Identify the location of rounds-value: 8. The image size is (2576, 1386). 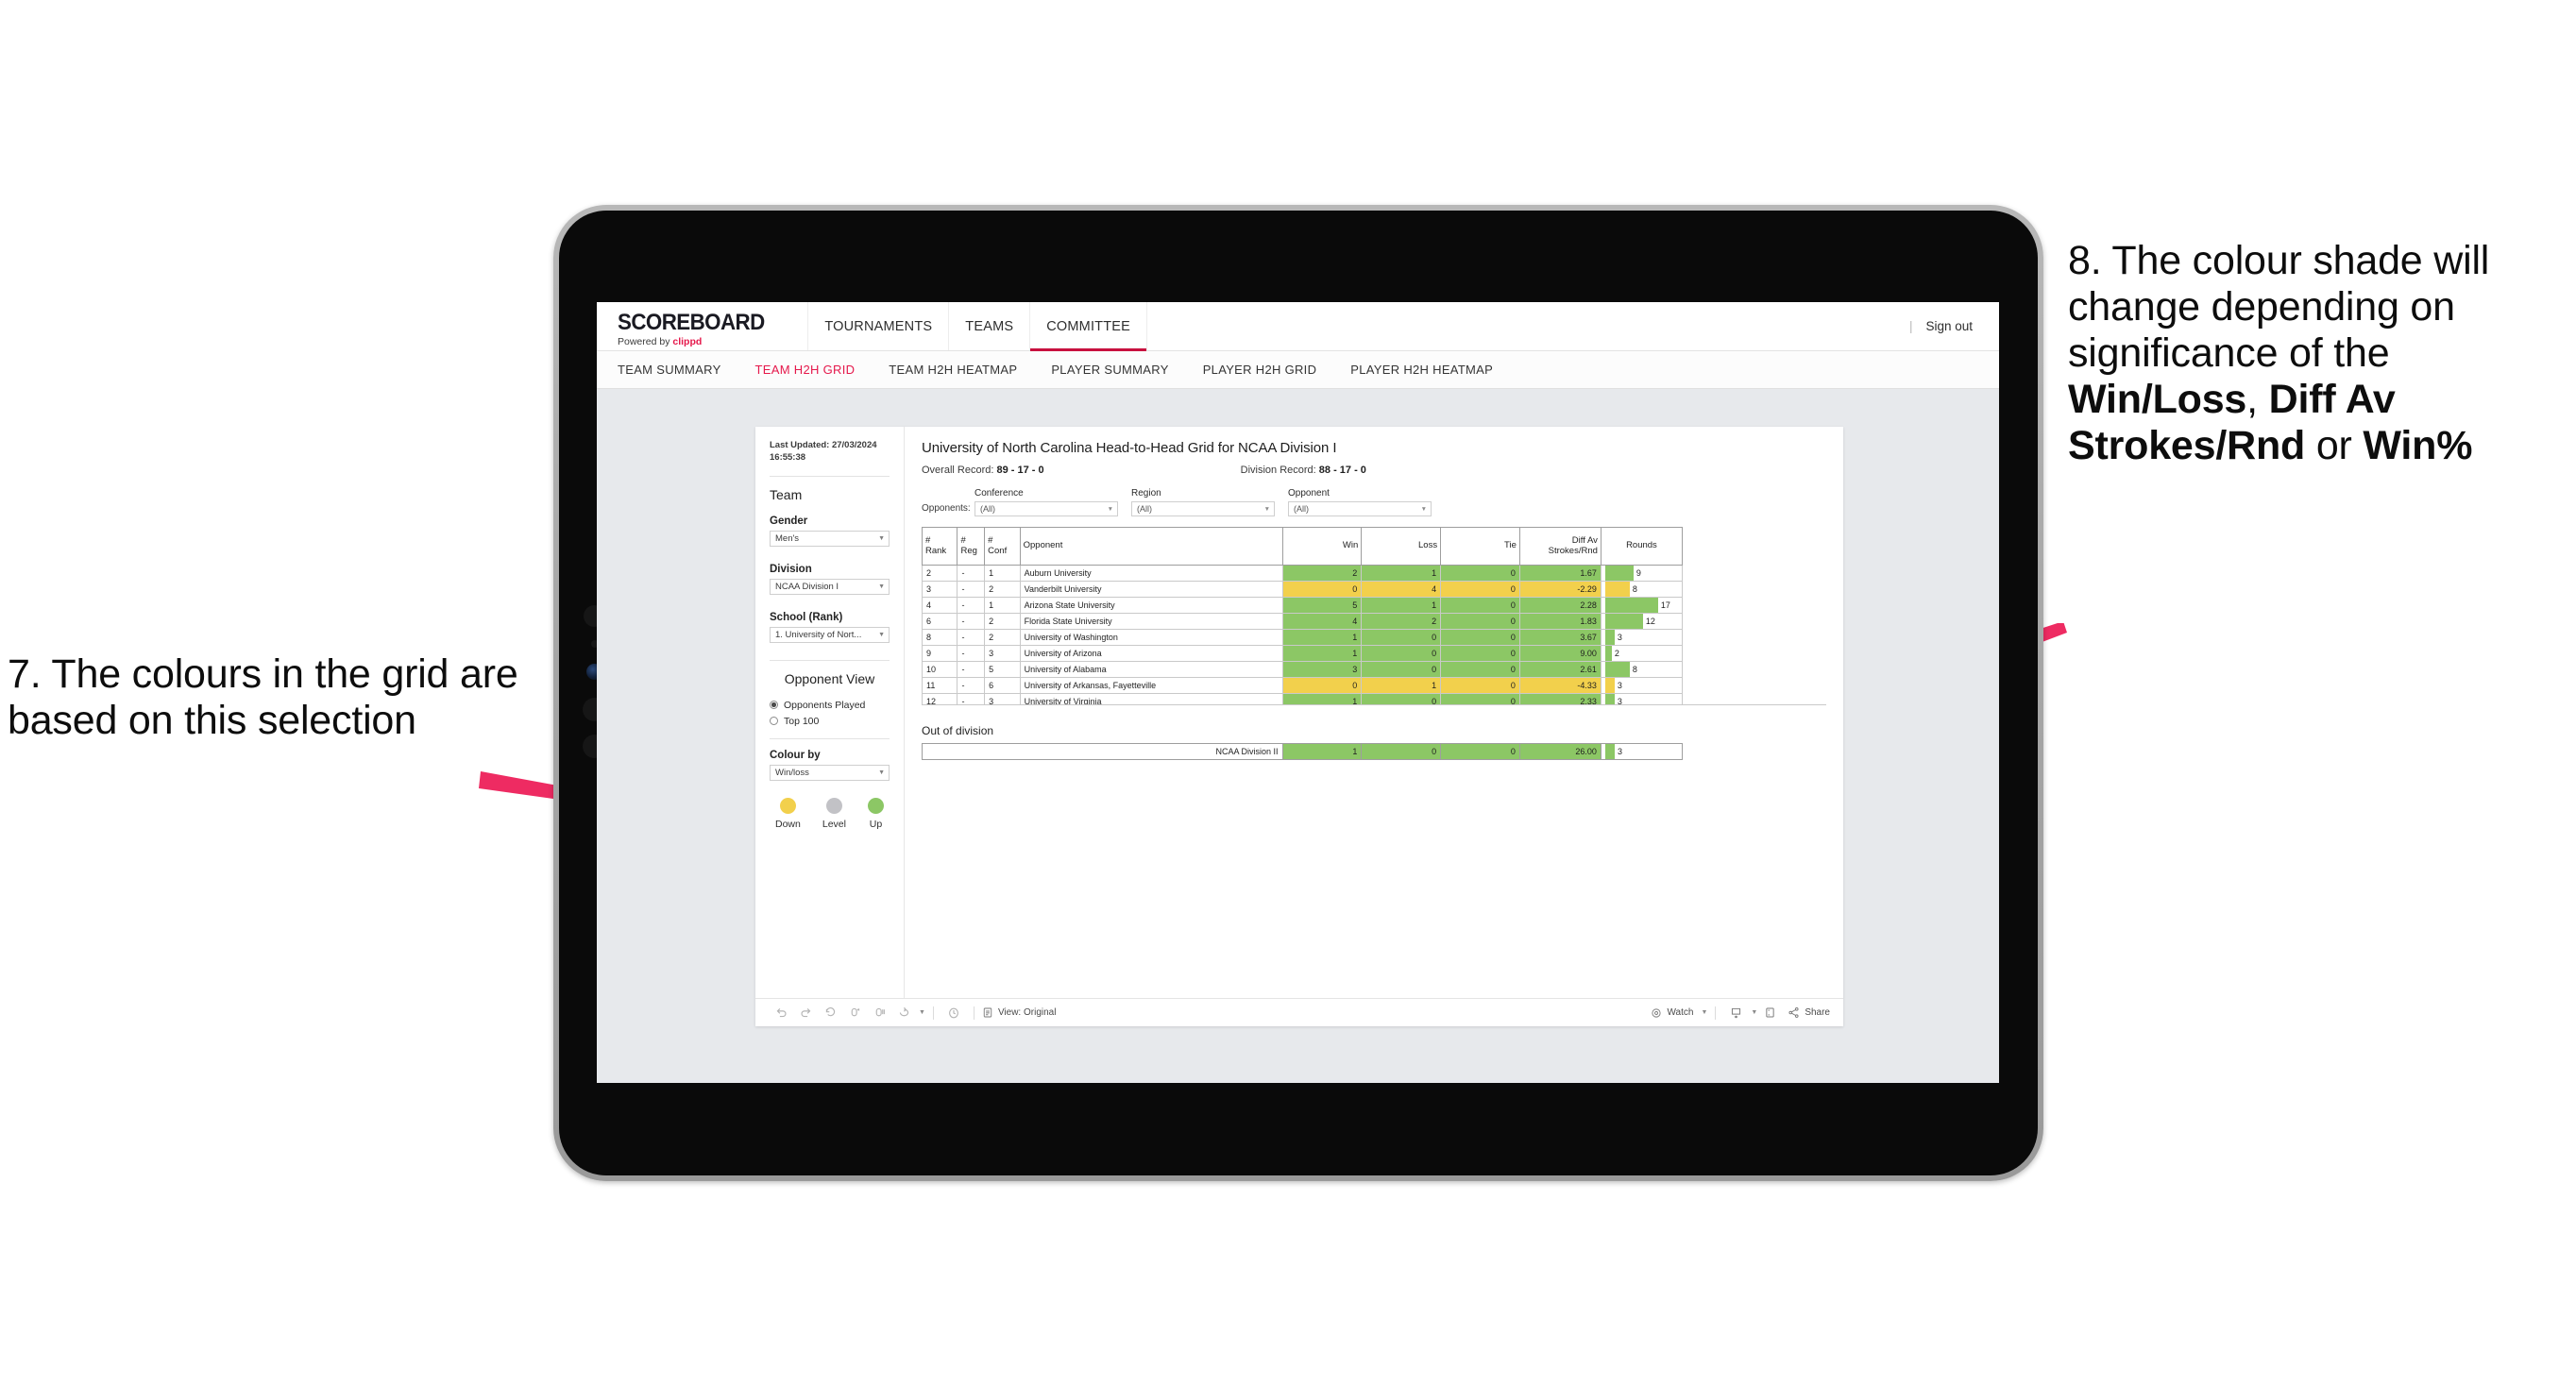
(1634, 670).